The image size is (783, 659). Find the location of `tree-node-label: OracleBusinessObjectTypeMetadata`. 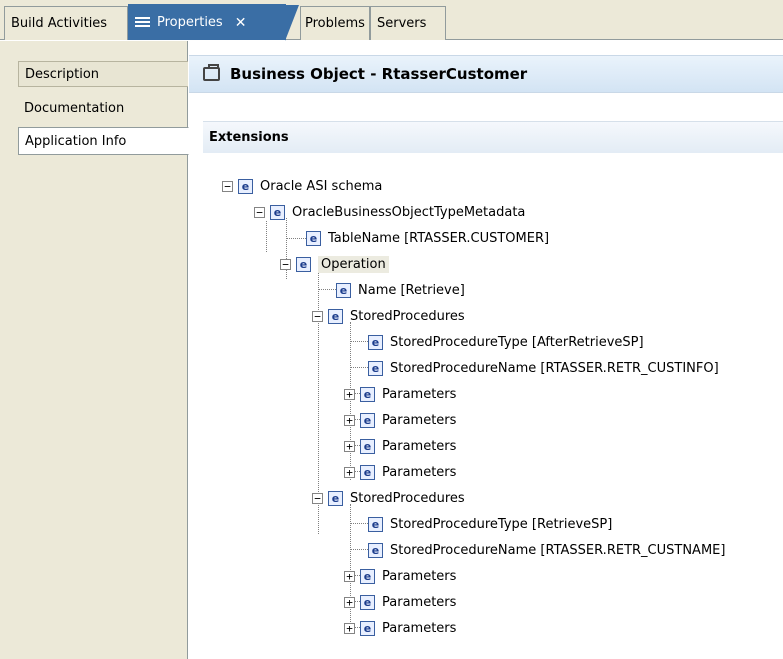

tree-node-label: OracleBusinessObjectTypeMetadata is located at coordinates (409, 212).